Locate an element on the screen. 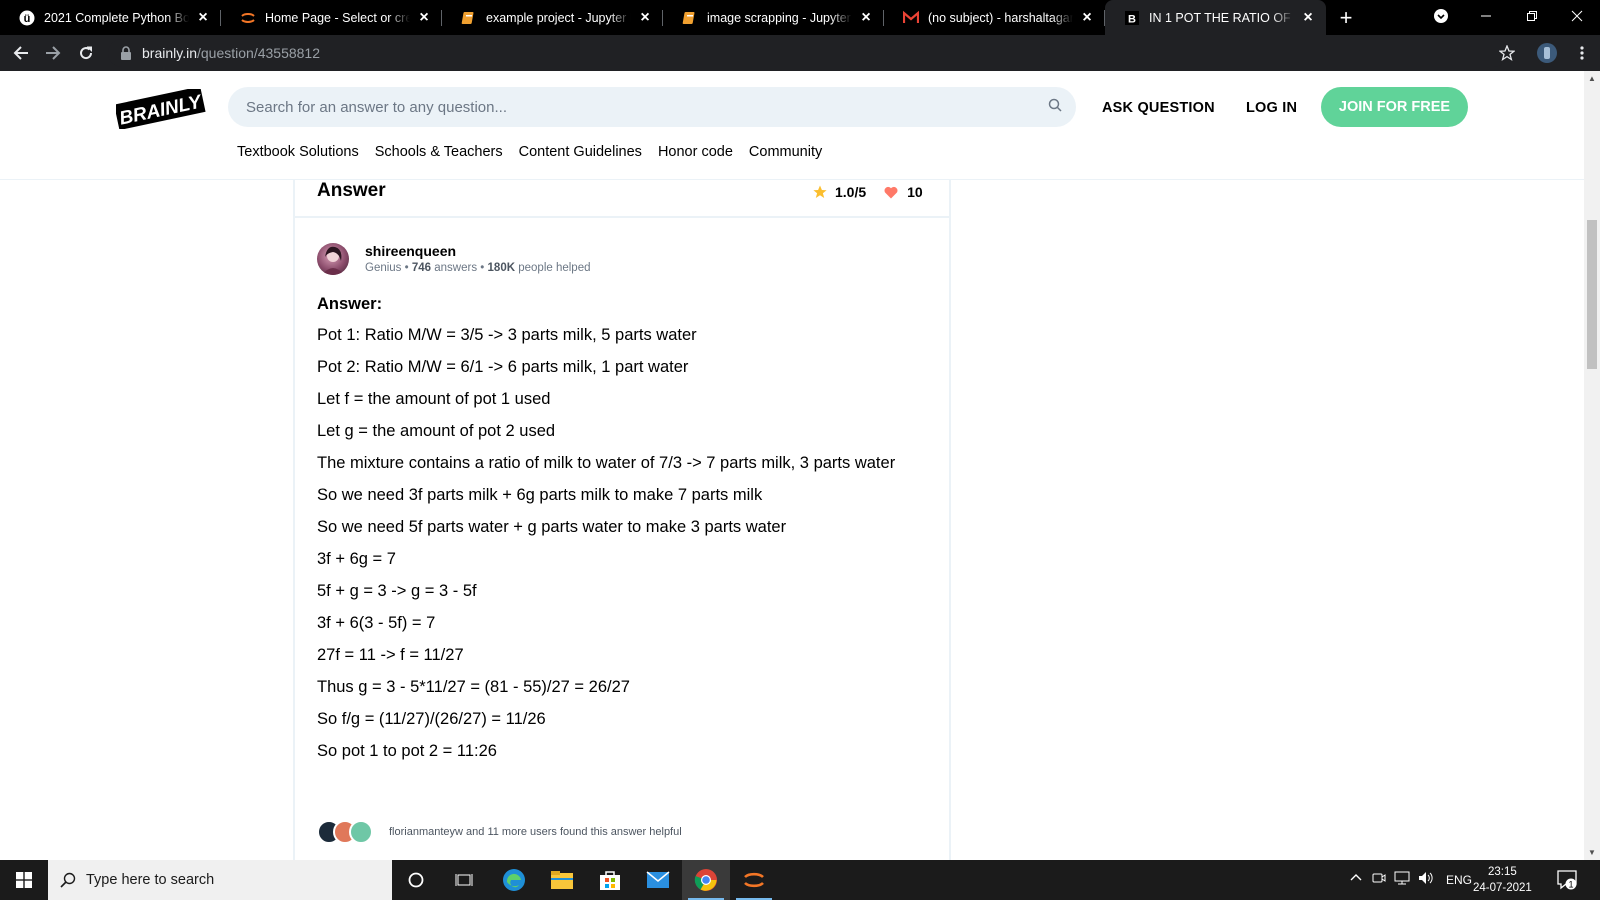 This screenshot has height=900, width=1600. avatar is located at coordinates (333, 259).